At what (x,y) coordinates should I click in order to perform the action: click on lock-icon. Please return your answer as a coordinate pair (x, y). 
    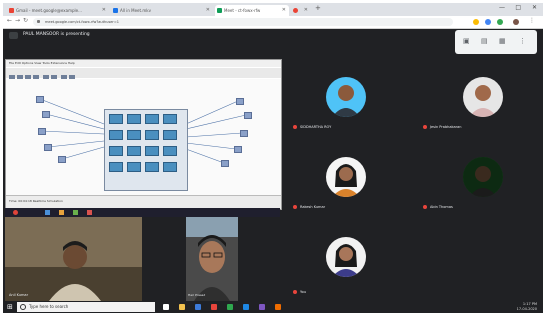
    Looking at the image, I should click on (38, 21).